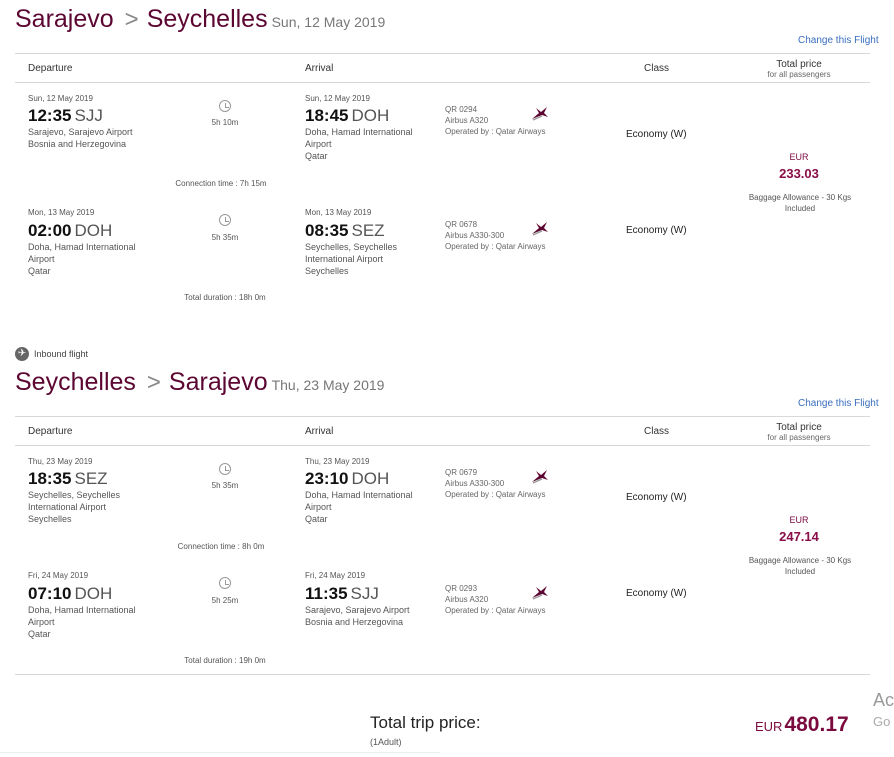 This screenshot has height=757, width=894. I want to click on arrival-date: Fri, 24 May 2019, so click(335, 575).